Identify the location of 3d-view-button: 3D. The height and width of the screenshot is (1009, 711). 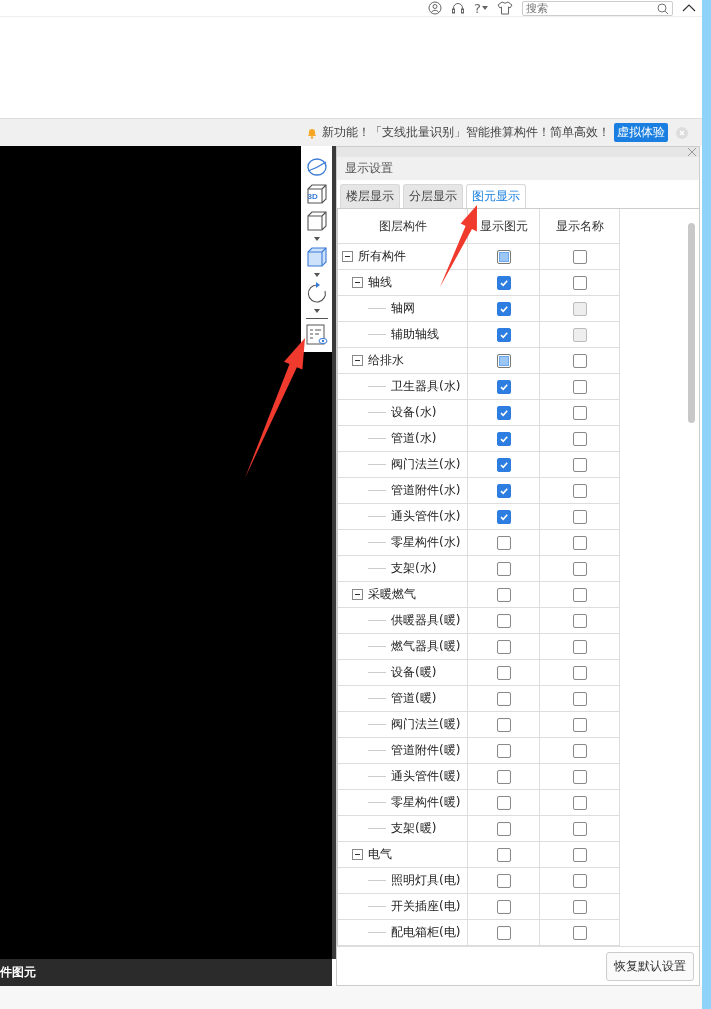
(316, 194).